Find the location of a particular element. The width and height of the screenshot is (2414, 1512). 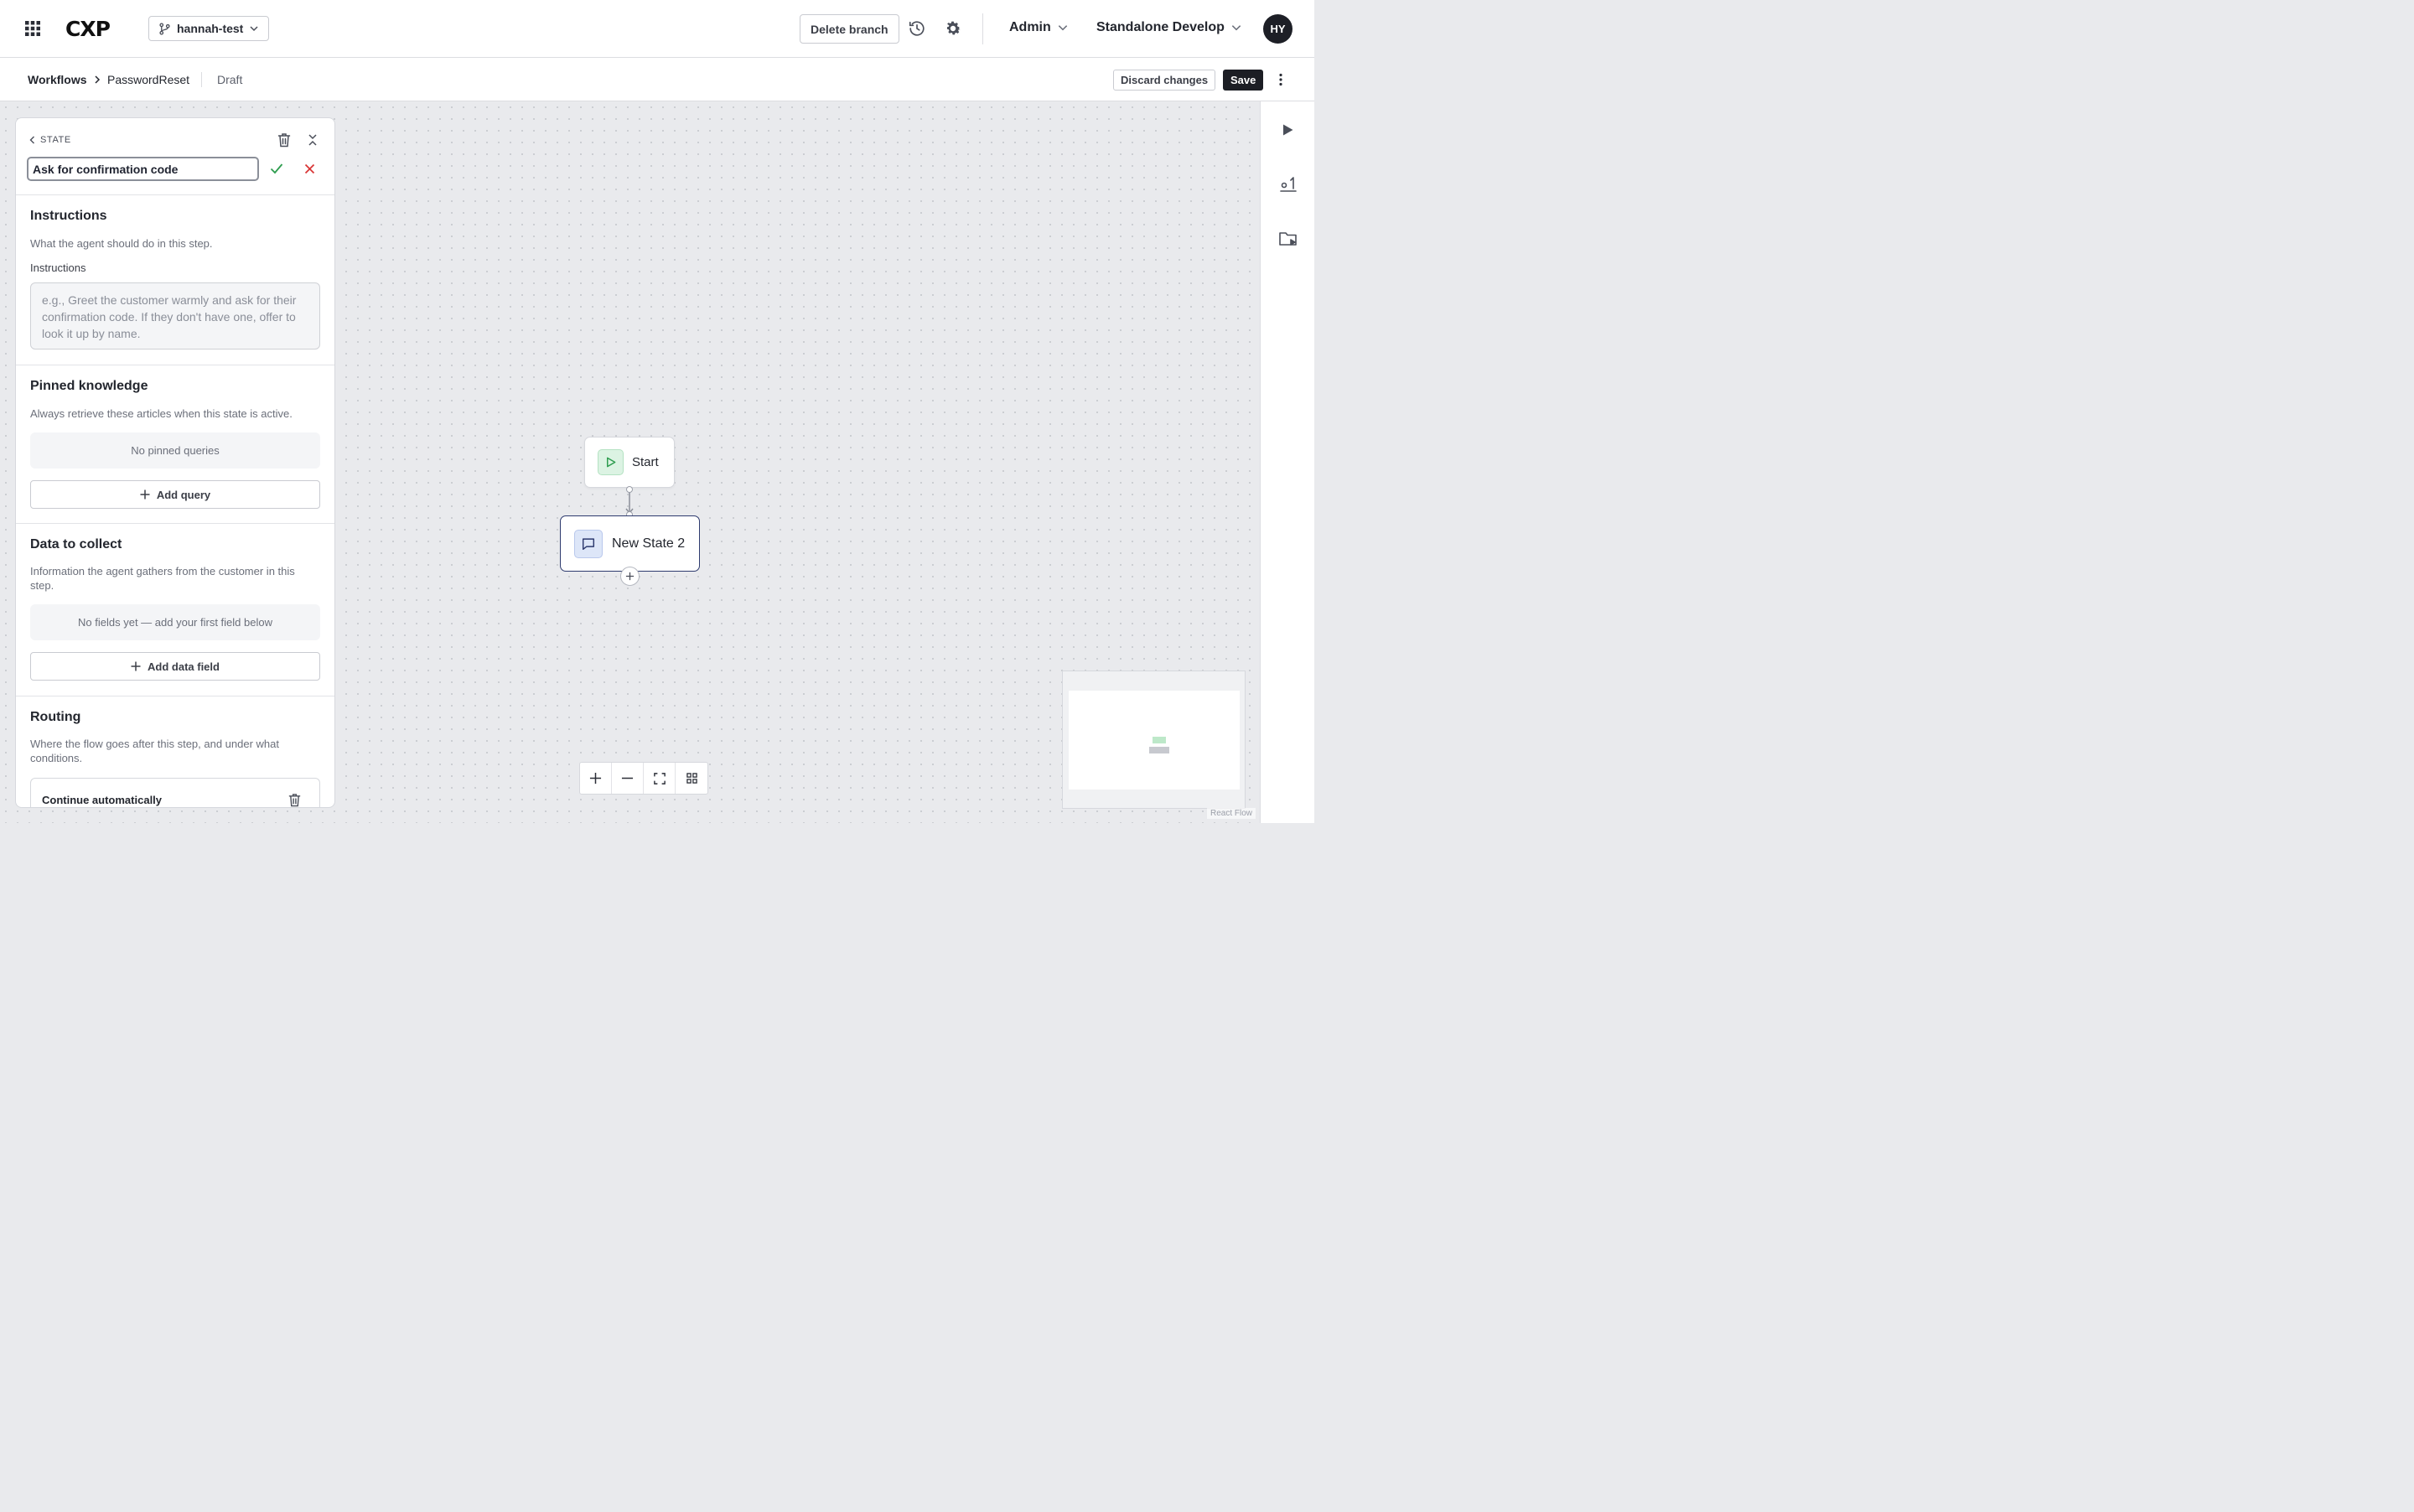

zoom-in-button is located at coordinates (596, 778).